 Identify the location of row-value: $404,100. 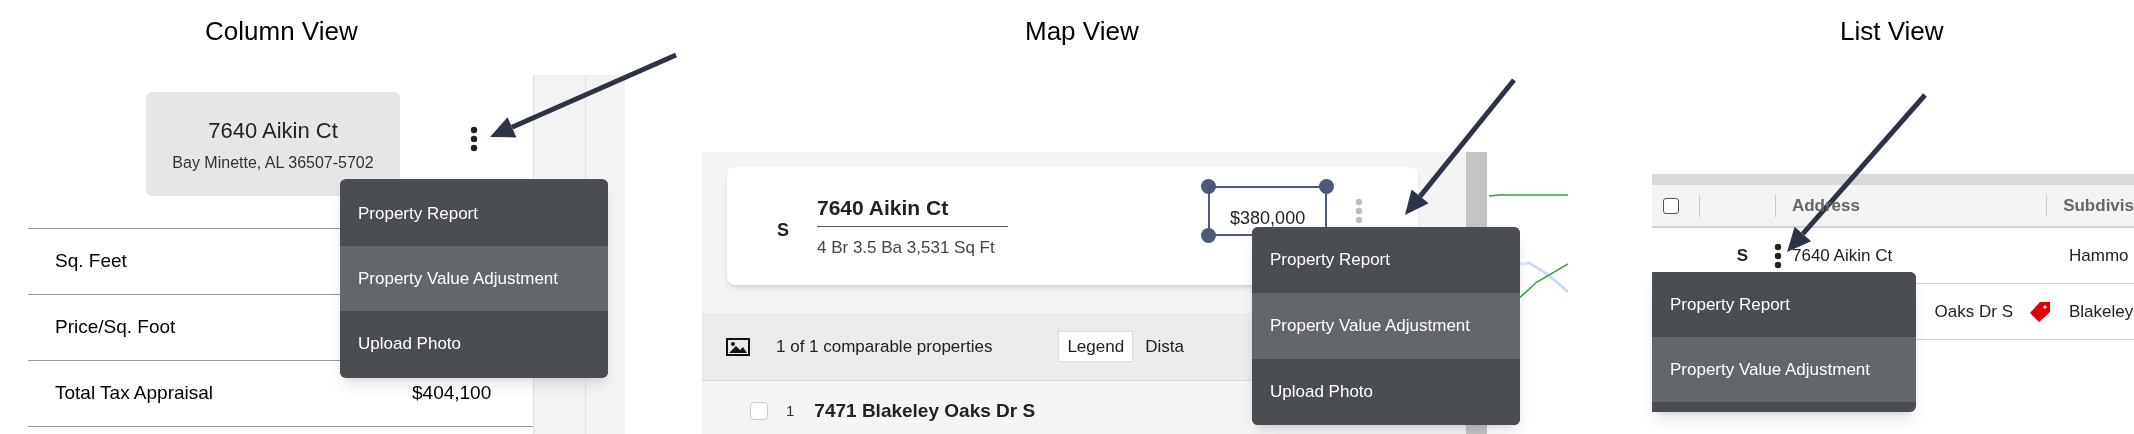
(452, 393).